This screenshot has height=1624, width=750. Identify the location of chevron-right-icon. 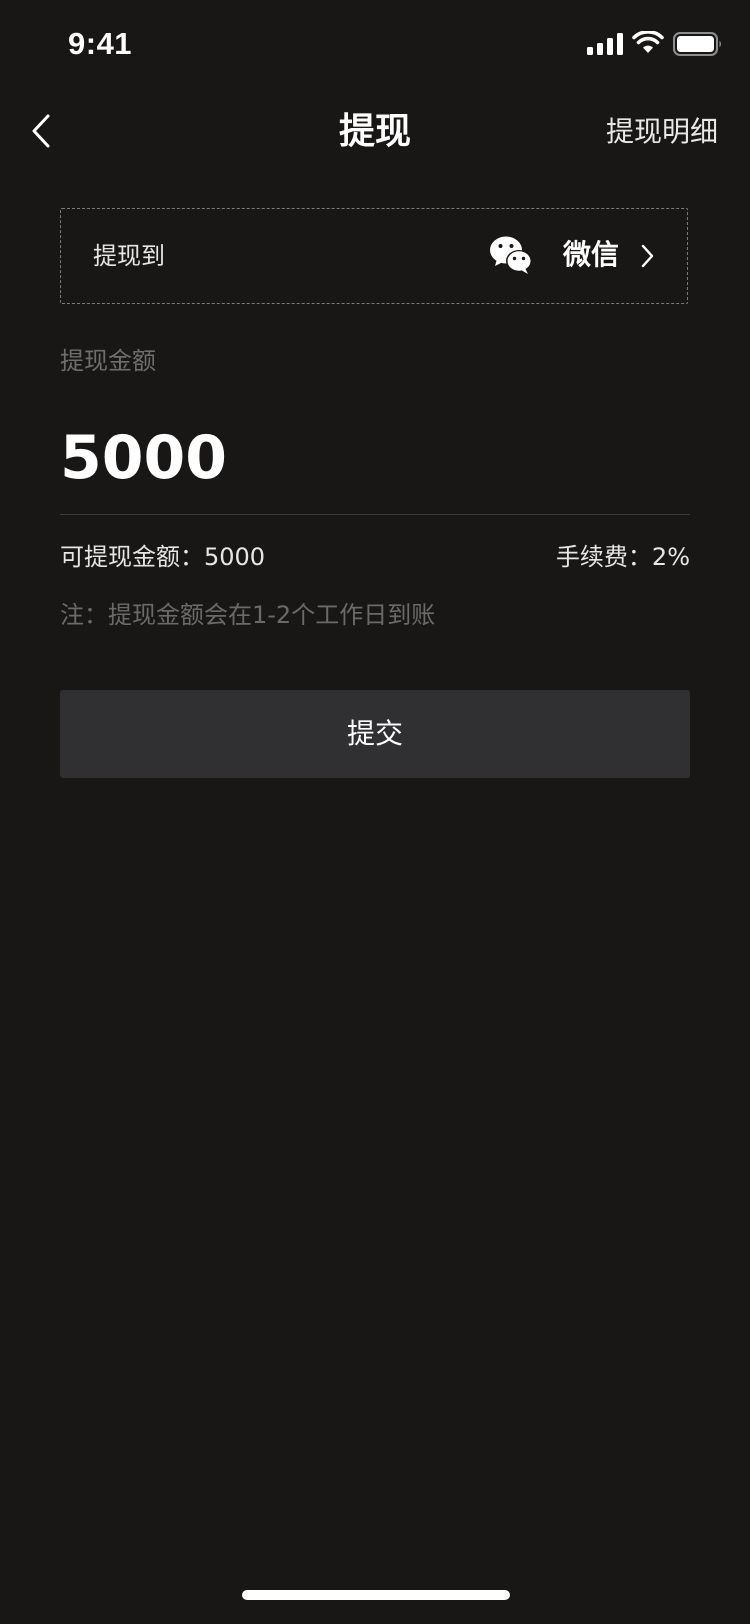
(647, 256).